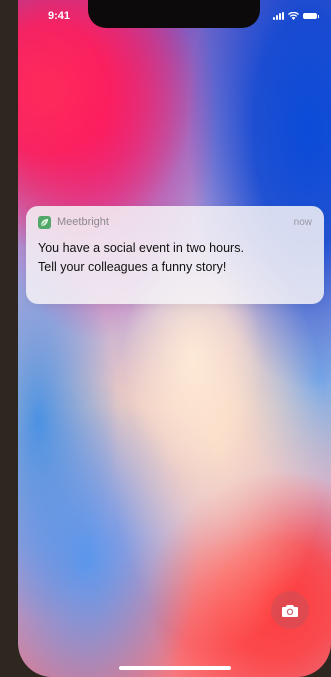  What do you see at coordinates (44, 222) in the screenshot?
I see `leaf-icon` at bounding box center [44, 222].